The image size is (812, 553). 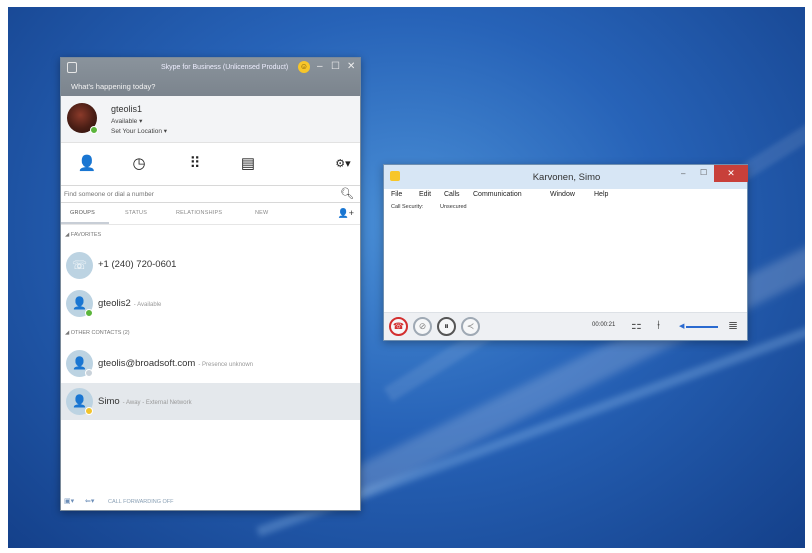 I want to click on menu-help: Help, so click(x=601, y=194).